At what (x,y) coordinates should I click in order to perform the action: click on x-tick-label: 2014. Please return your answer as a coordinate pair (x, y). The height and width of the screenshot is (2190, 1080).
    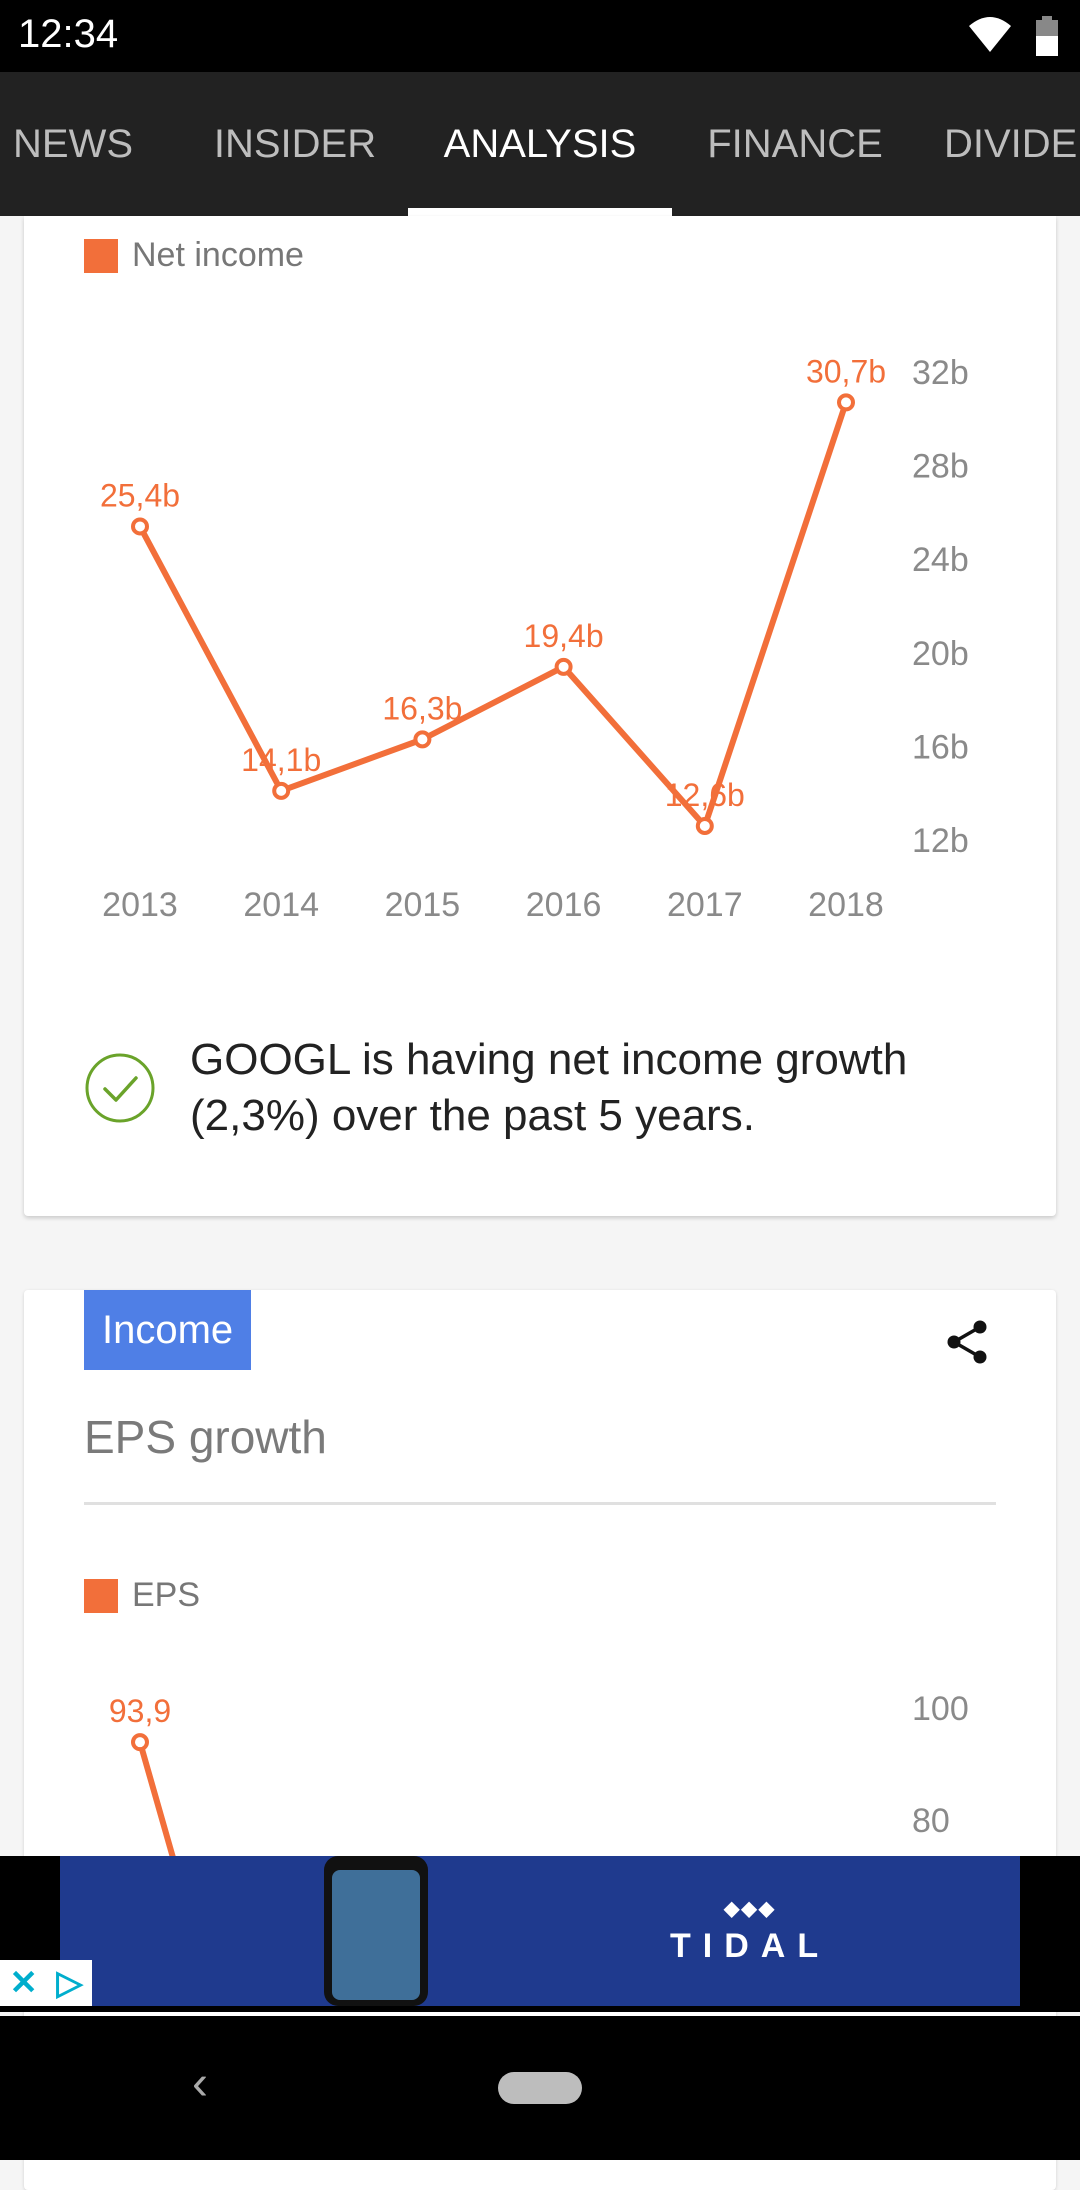
    Looking at the image, I should click on (281, 905).